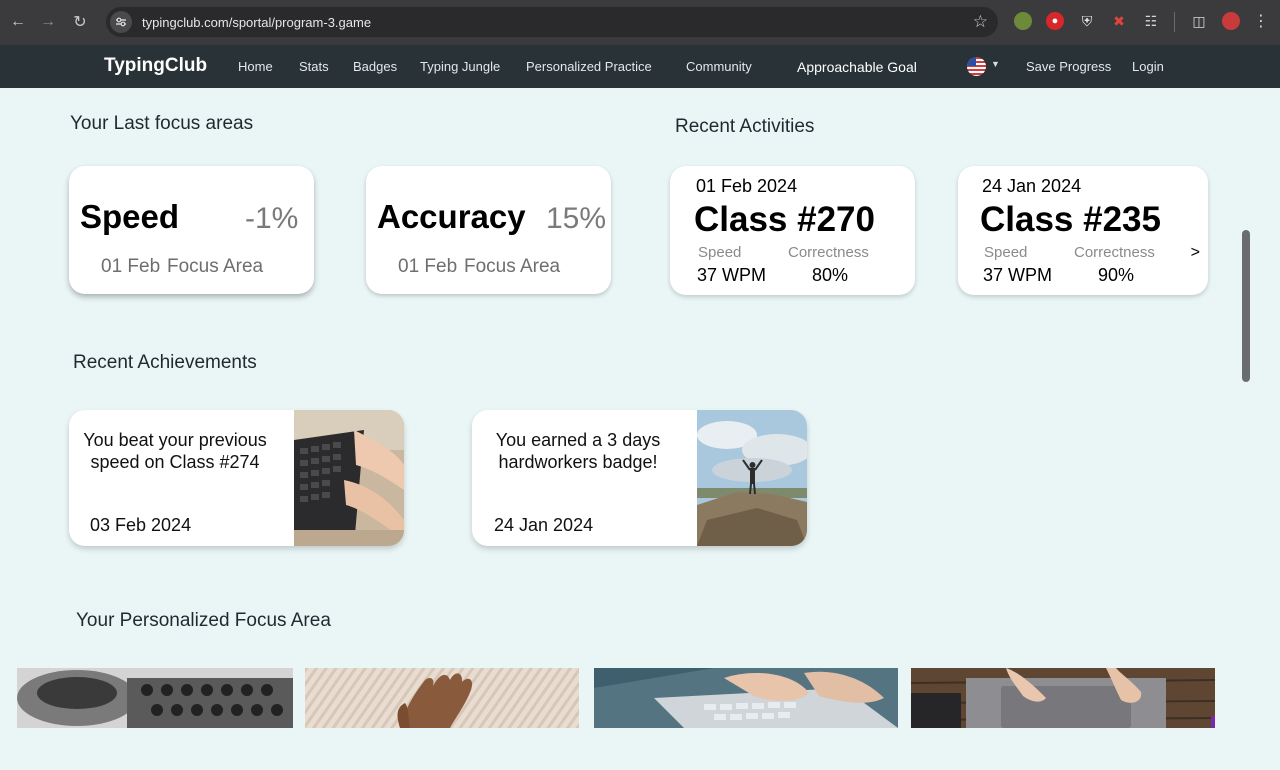 The image size is (1280, 770). What do you see at coordinates (191, 230) in the screenshot?
I see `focus-card-speed: Speed -1% 01 Feb Focus Area` at bounding box center [191, 230].